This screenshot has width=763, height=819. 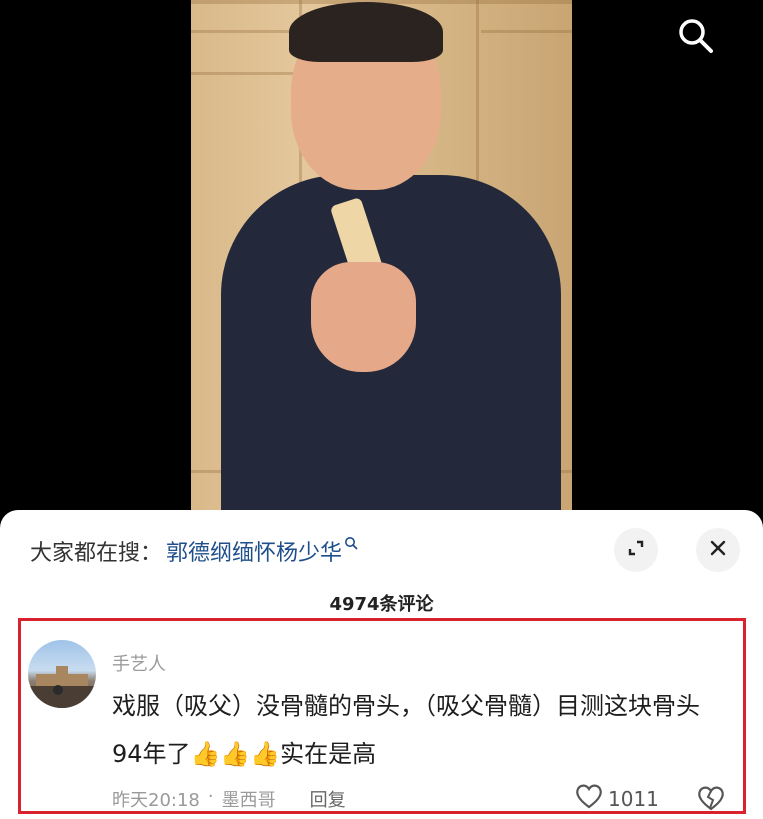 I want to click on heart-icon, so click(x=589, y=798).